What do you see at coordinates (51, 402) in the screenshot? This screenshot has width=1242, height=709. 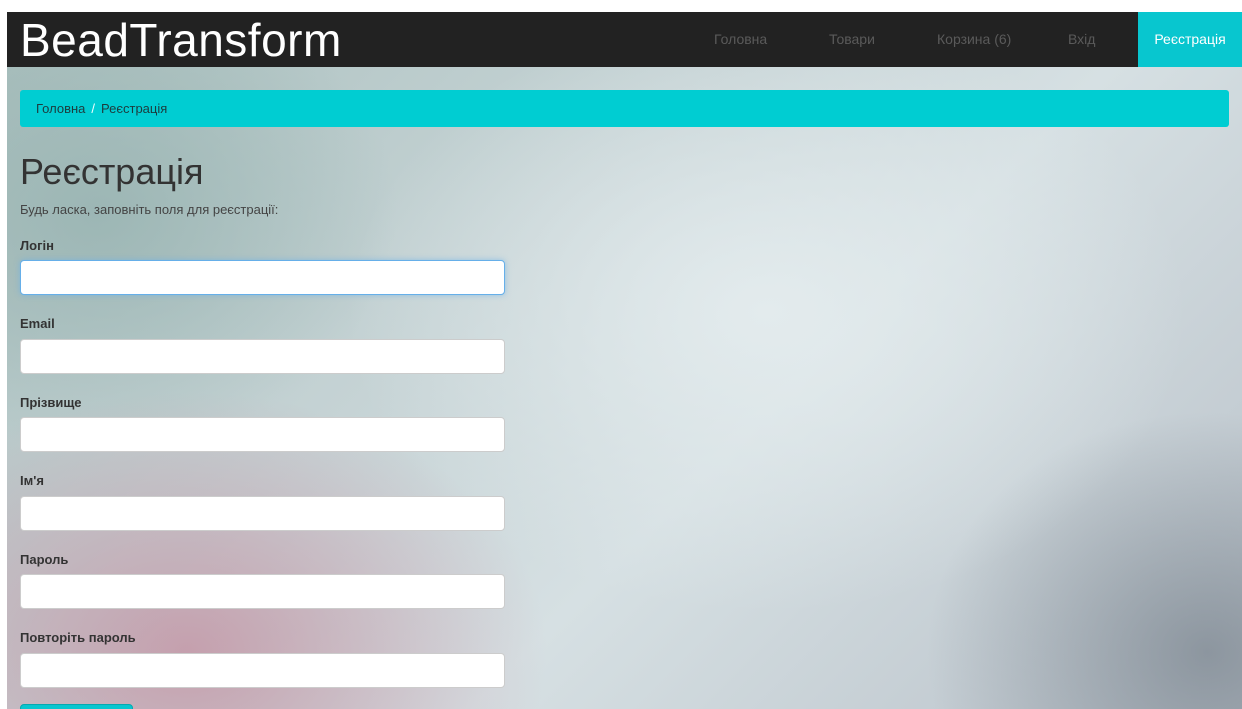 I see `surname-label: Прізвище` at bounding box center [51, 402].